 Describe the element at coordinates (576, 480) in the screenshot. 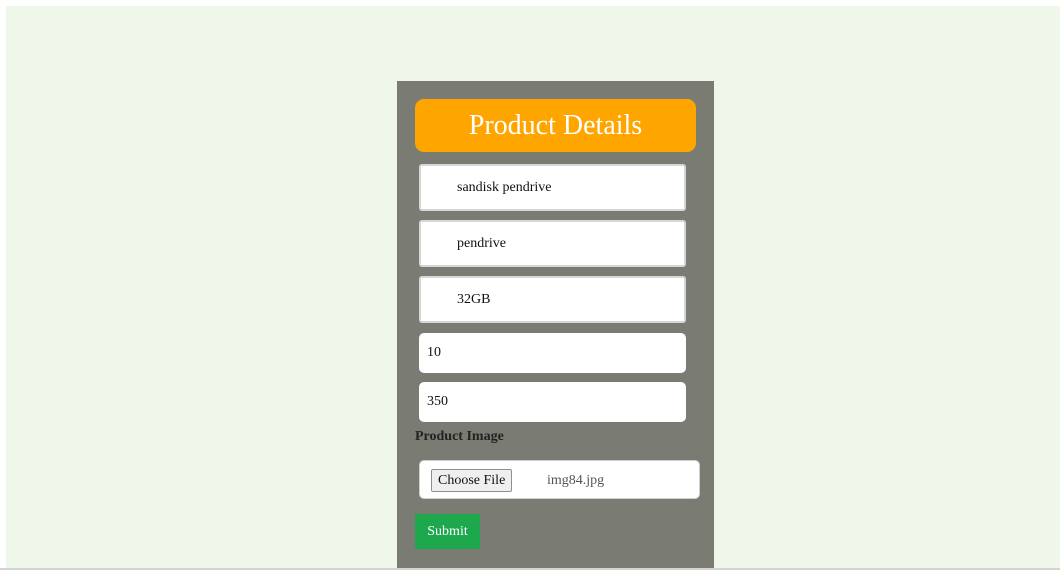

I see `selected-file-name: img84.jpg` at that location.